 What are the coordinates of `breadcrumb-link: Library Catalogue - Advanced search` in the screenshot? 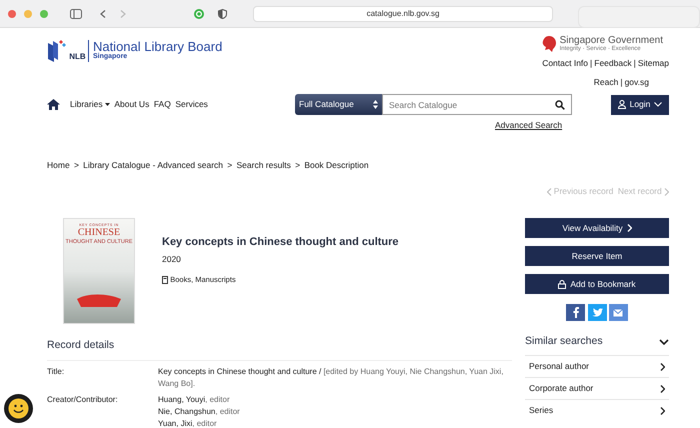 It's located at (153, 165).